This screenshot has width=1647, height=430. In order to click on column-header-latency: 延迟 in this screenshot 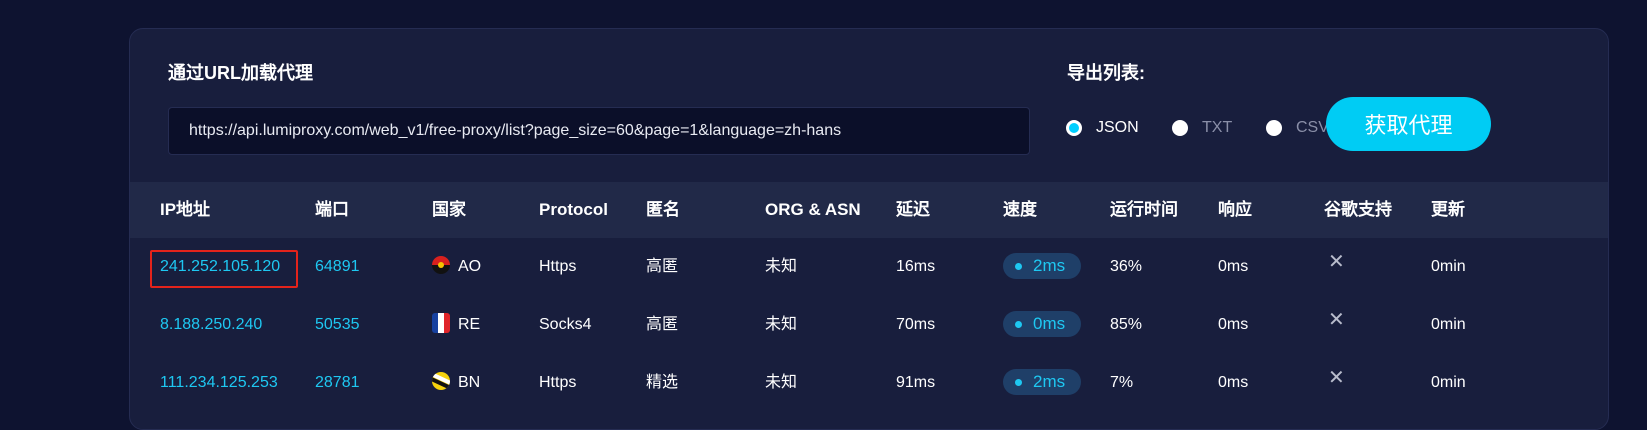, I will do `click(913, 210)`.